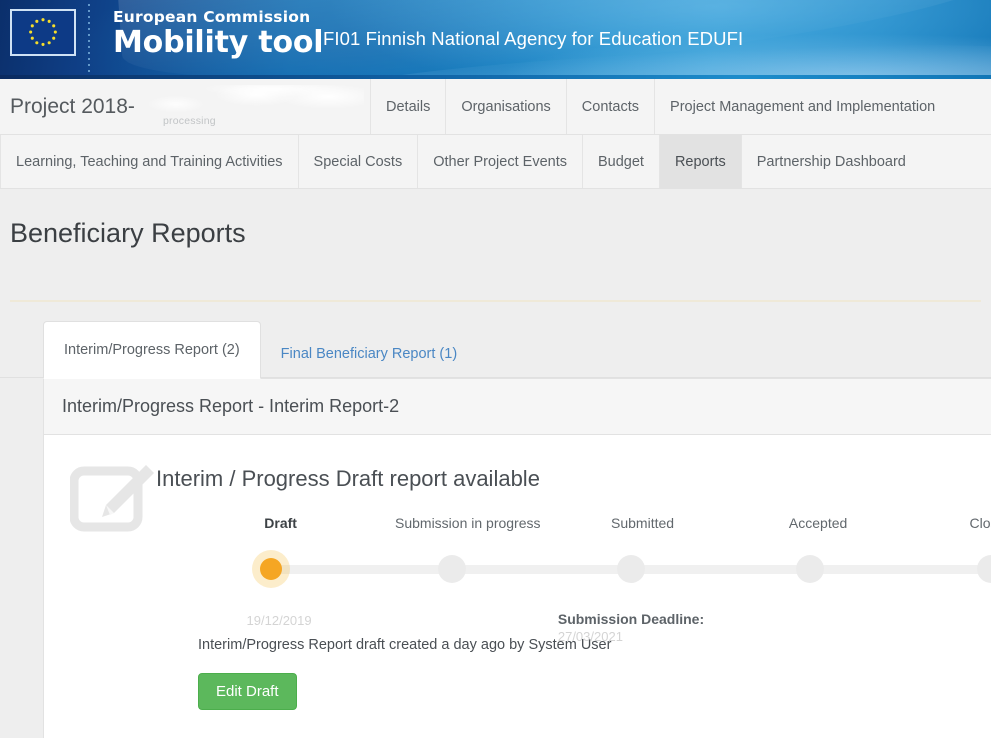  I want to click on step-label-closed: Closed, so click(980, 523).